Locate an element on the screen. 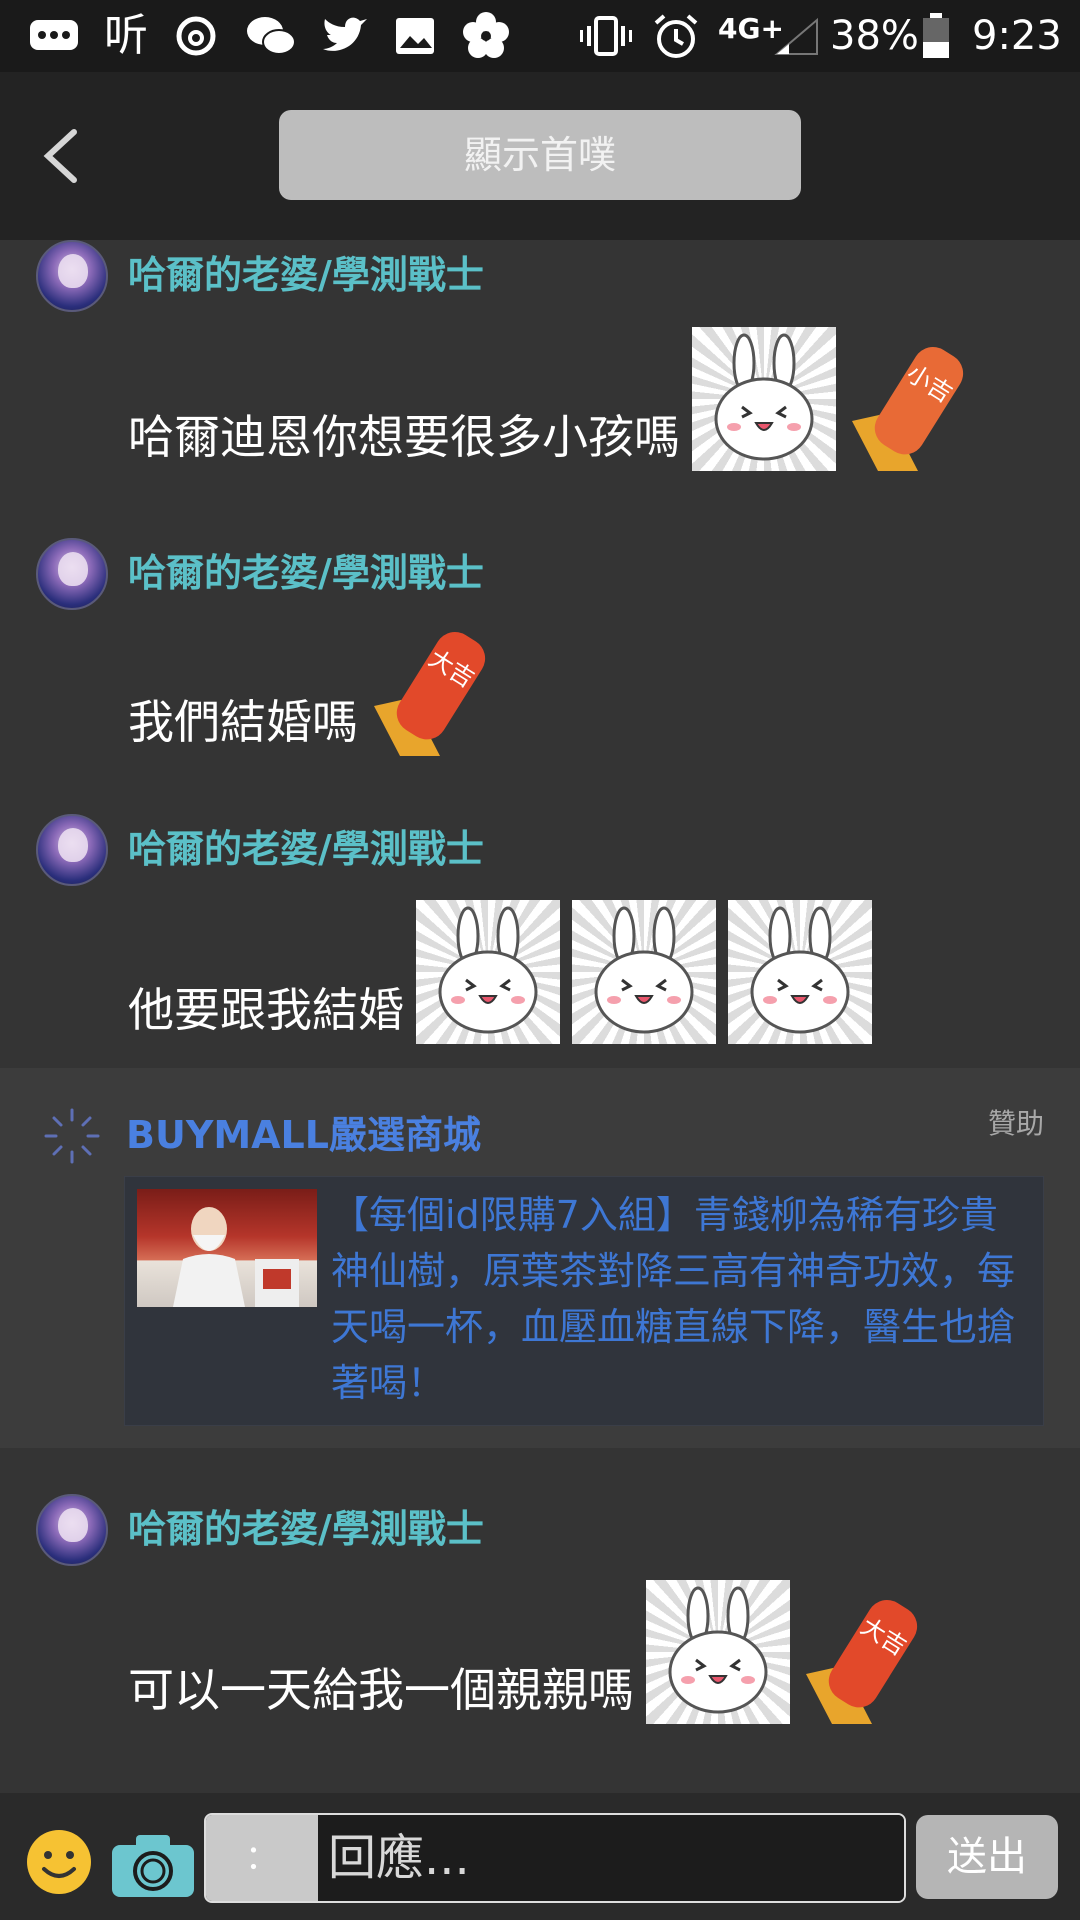  response-item: 哈爾的老婆/學測戰士 我們結婚嗎 大吉 is located at coordinates (540, 658).